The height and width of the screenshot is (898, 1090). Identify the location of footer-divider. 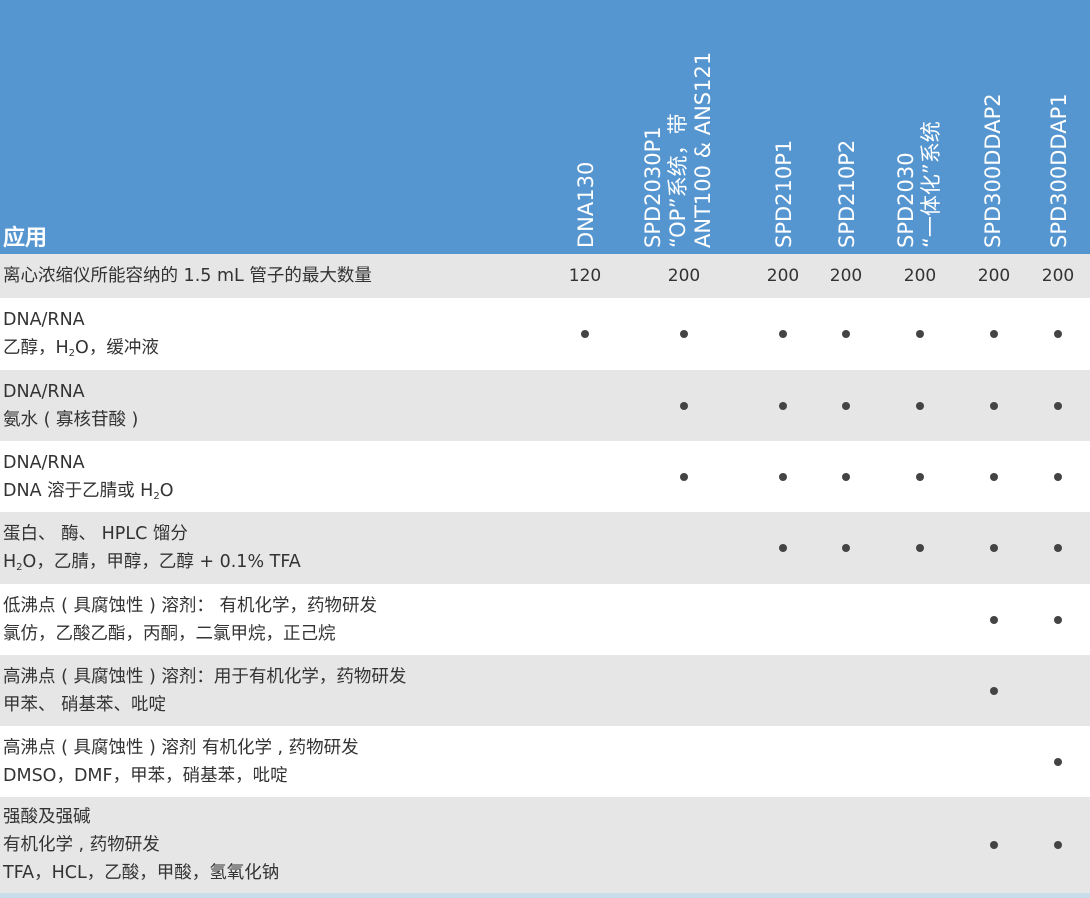
(545, 895).